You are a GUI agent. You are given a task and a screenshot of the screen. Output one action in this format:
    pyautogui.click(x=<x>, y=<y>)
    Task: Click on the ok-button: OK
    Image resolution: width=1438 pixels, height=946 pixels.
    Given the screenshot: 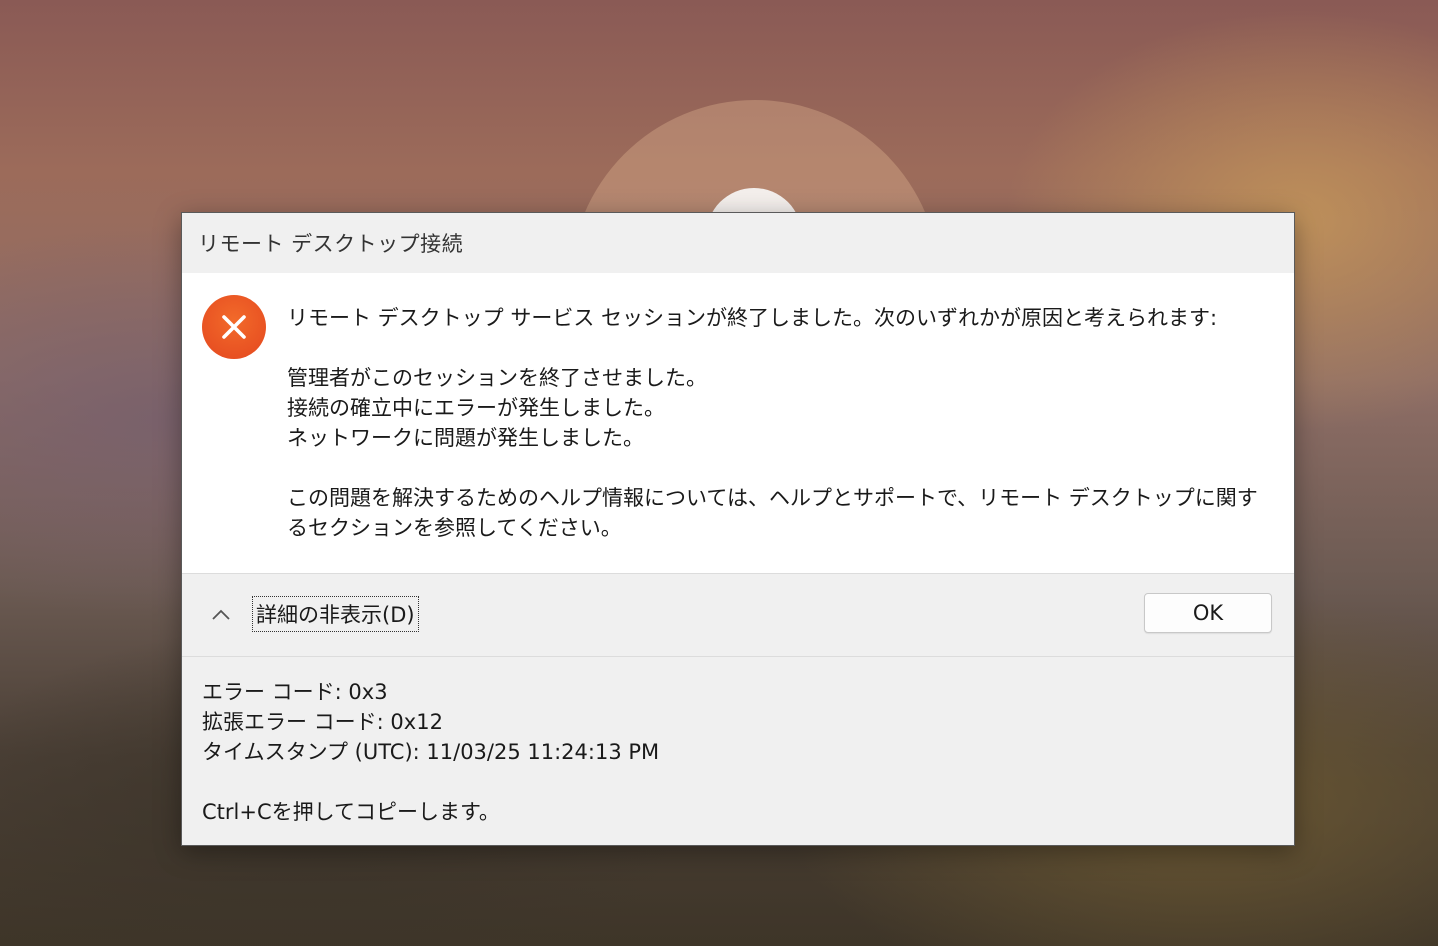 What is the action you would take?
    pyautogui.click(x=1208, y=613)
    